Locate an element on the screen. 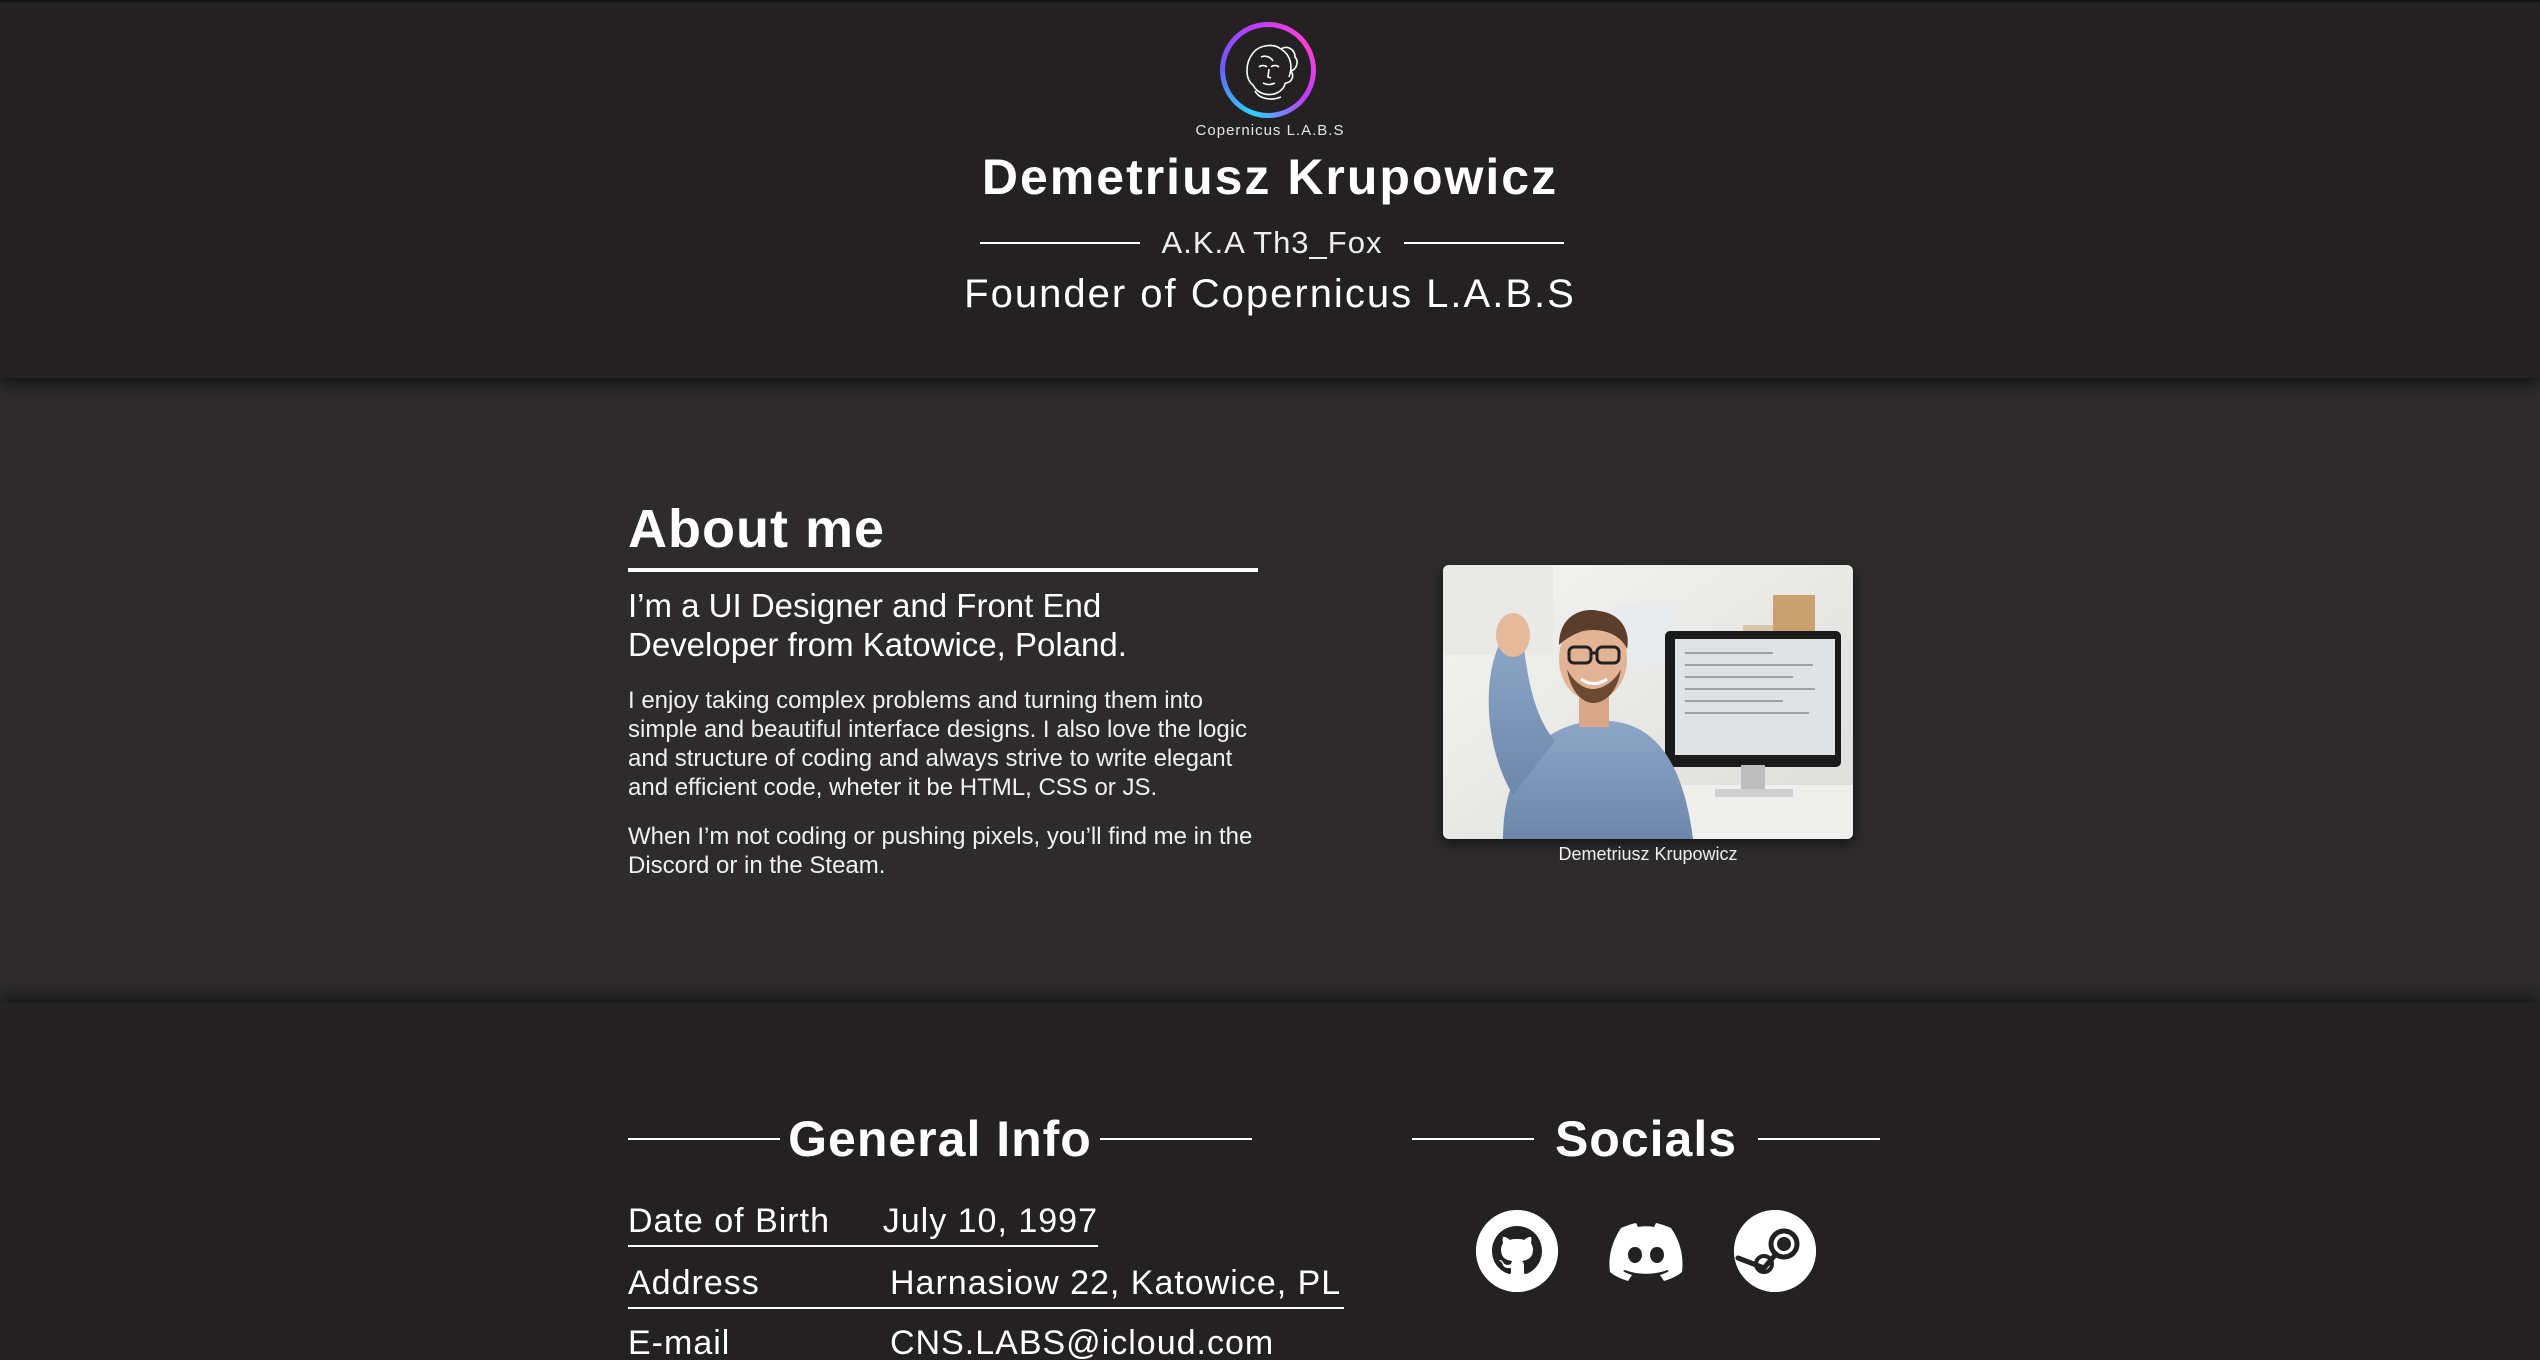 The image size is (2540, 1360). info-row-email: E-mail CNS.LABS@icloud.com is located at coordinates (986, 1342).